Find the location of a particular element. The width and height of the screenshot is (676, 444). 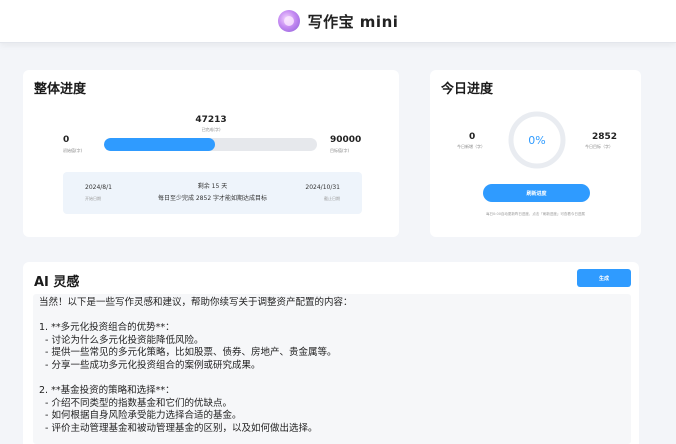

ai-output-line: - 提供一些常见的多元化策略，比如股票、债券、房地产、贵金属等。 is located at coordinates (188, 353).